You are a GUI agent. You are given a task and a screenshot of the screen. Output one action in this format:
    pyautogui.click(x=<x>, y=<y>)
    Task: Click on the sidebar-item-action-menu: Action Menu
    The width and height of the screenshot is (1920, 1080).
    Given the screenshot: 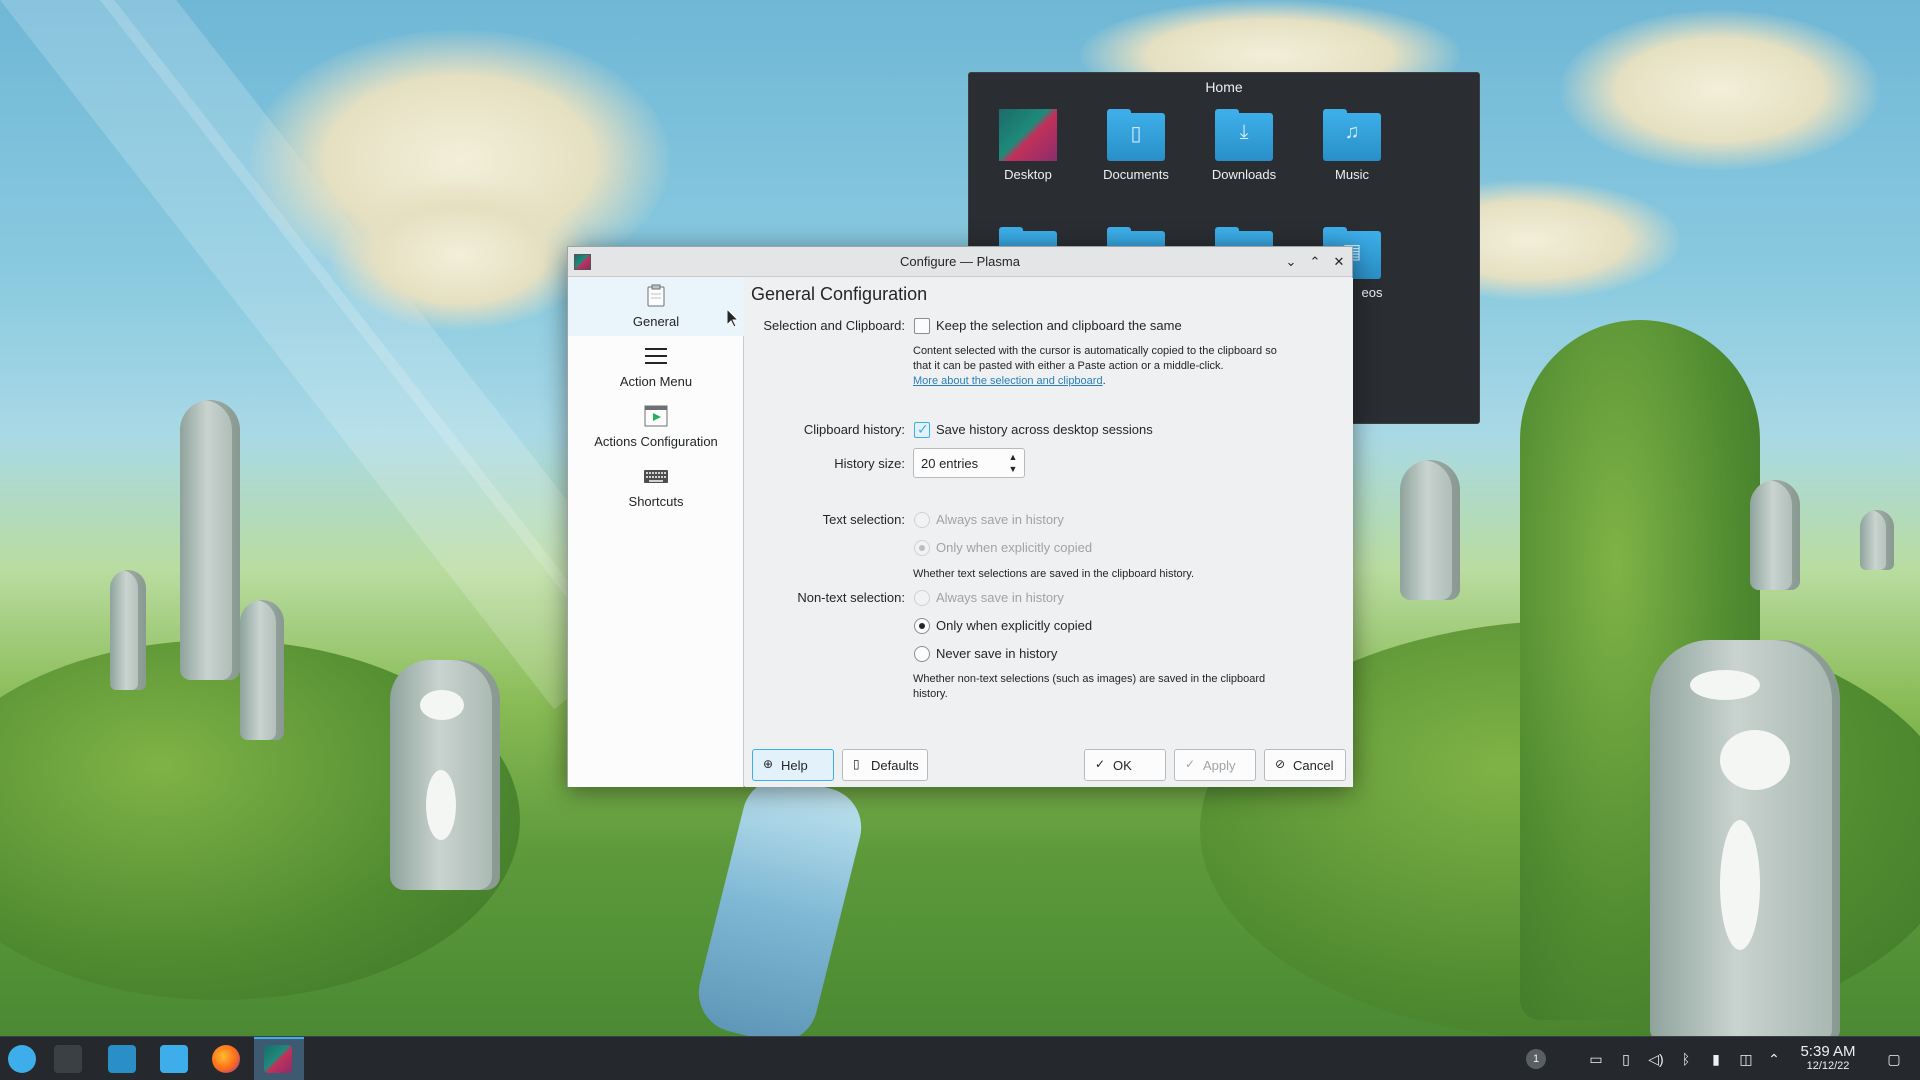 What is the action you would take?
    pyautogui.click(x=656, y=367)
    